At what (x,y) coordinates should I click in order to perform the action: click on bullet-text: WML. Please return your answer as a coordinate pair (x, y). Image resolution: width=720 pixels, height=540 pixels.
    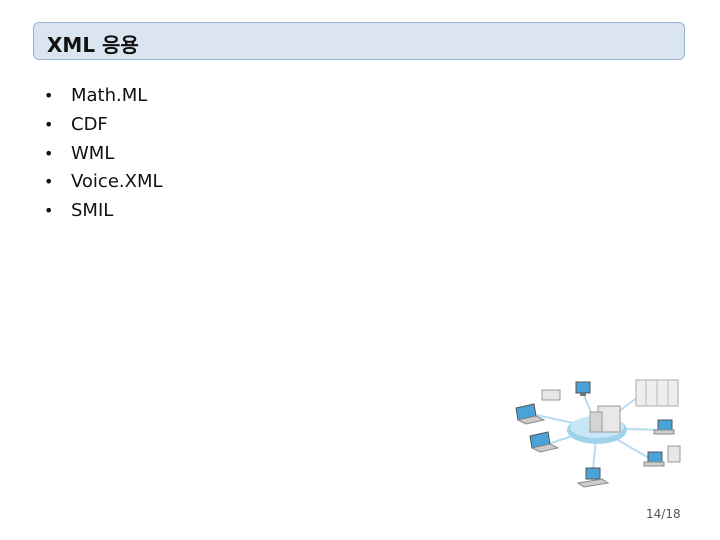
    Looking at the image, I should click on (93, 153).